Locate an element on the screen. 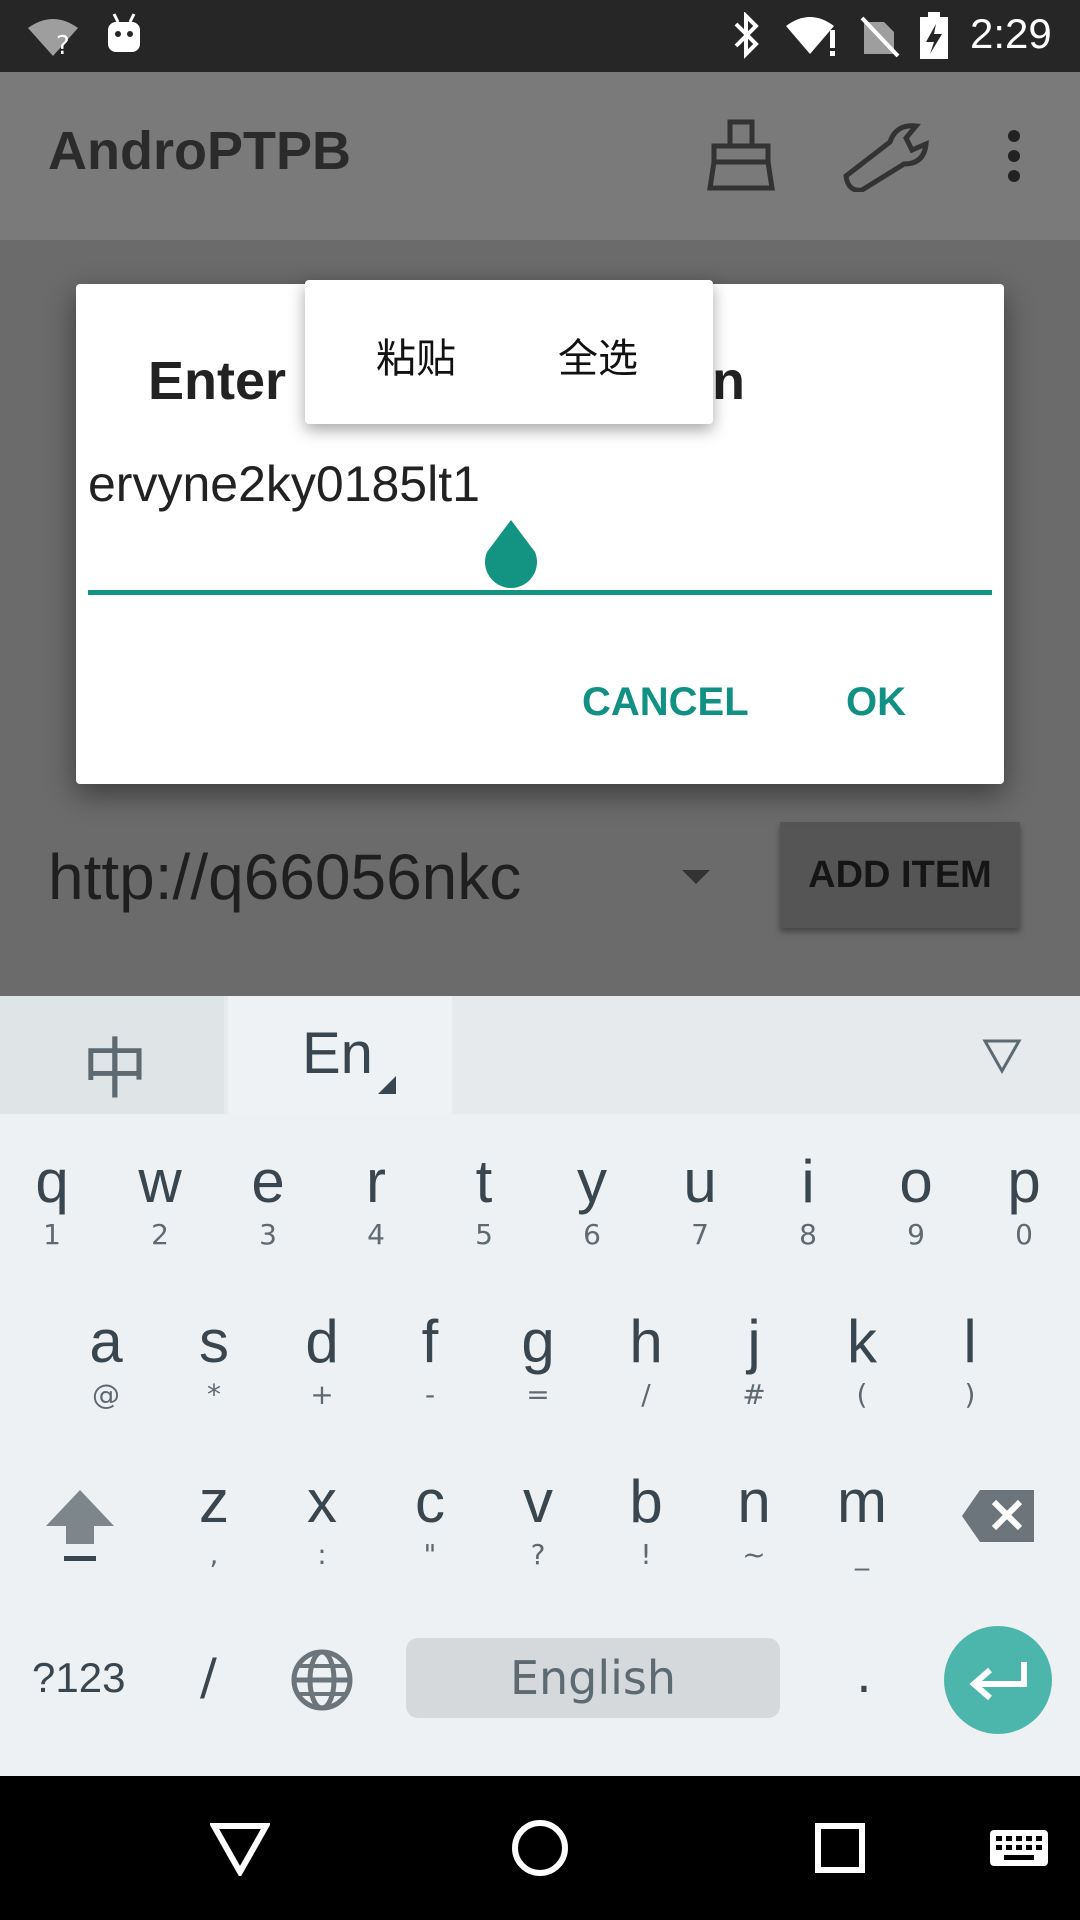 Image resolution: width=1080 pixels, height=1920 pixels. cancel-button: CANCEL is located at coordinates (665, 702).